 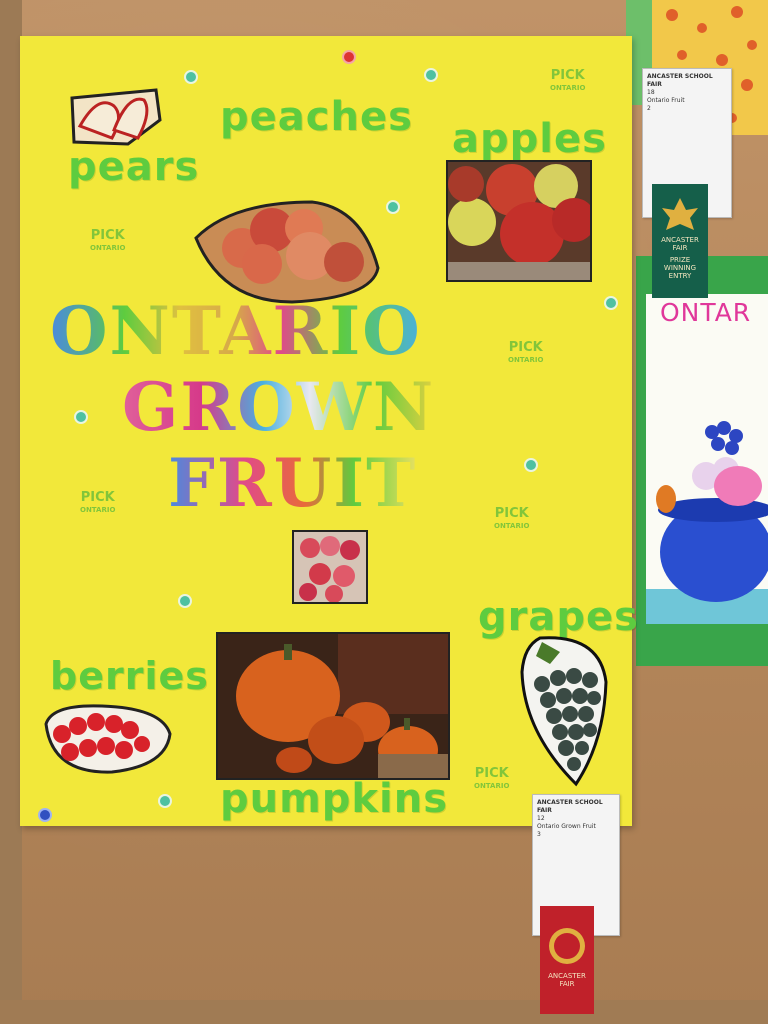 What do you see at coordinates (286, 251) in the screenshot?
I see `peaches-bowl-photo` at bounding box center [286, 251].